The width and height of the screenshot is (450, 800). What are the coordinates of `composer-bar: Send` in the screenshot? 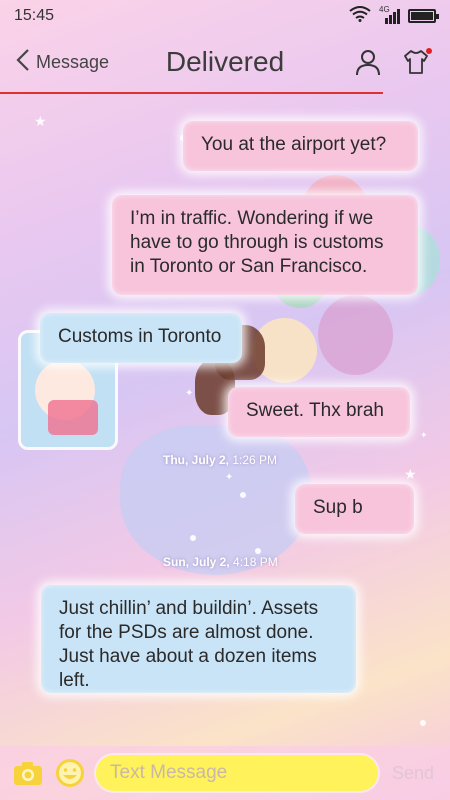 It's located at (225, 773).